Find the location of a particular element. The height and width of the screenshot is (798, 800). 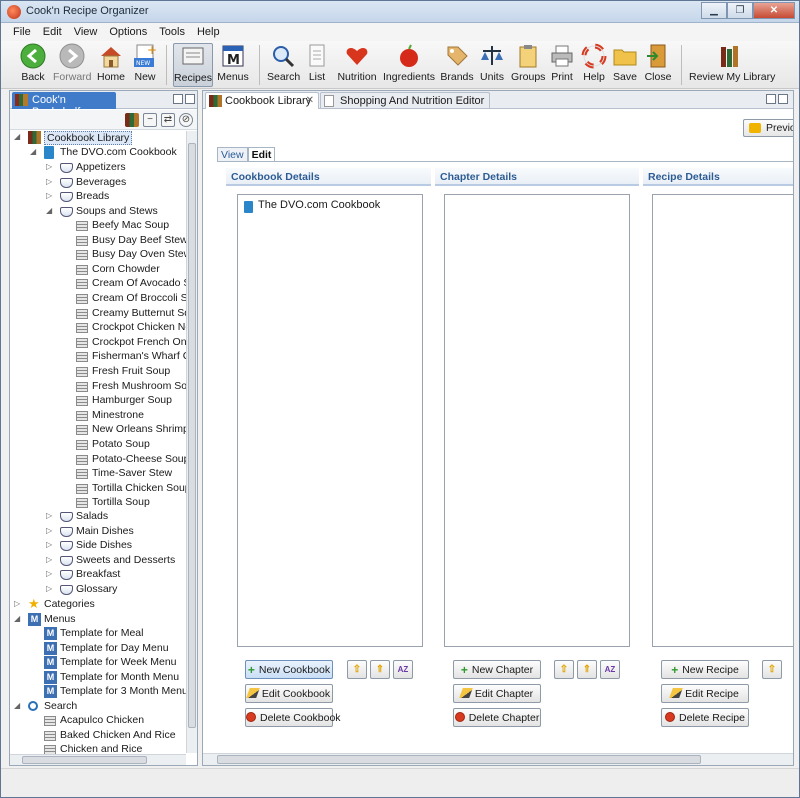

close-button: Close is located at coordinates (658, 65).